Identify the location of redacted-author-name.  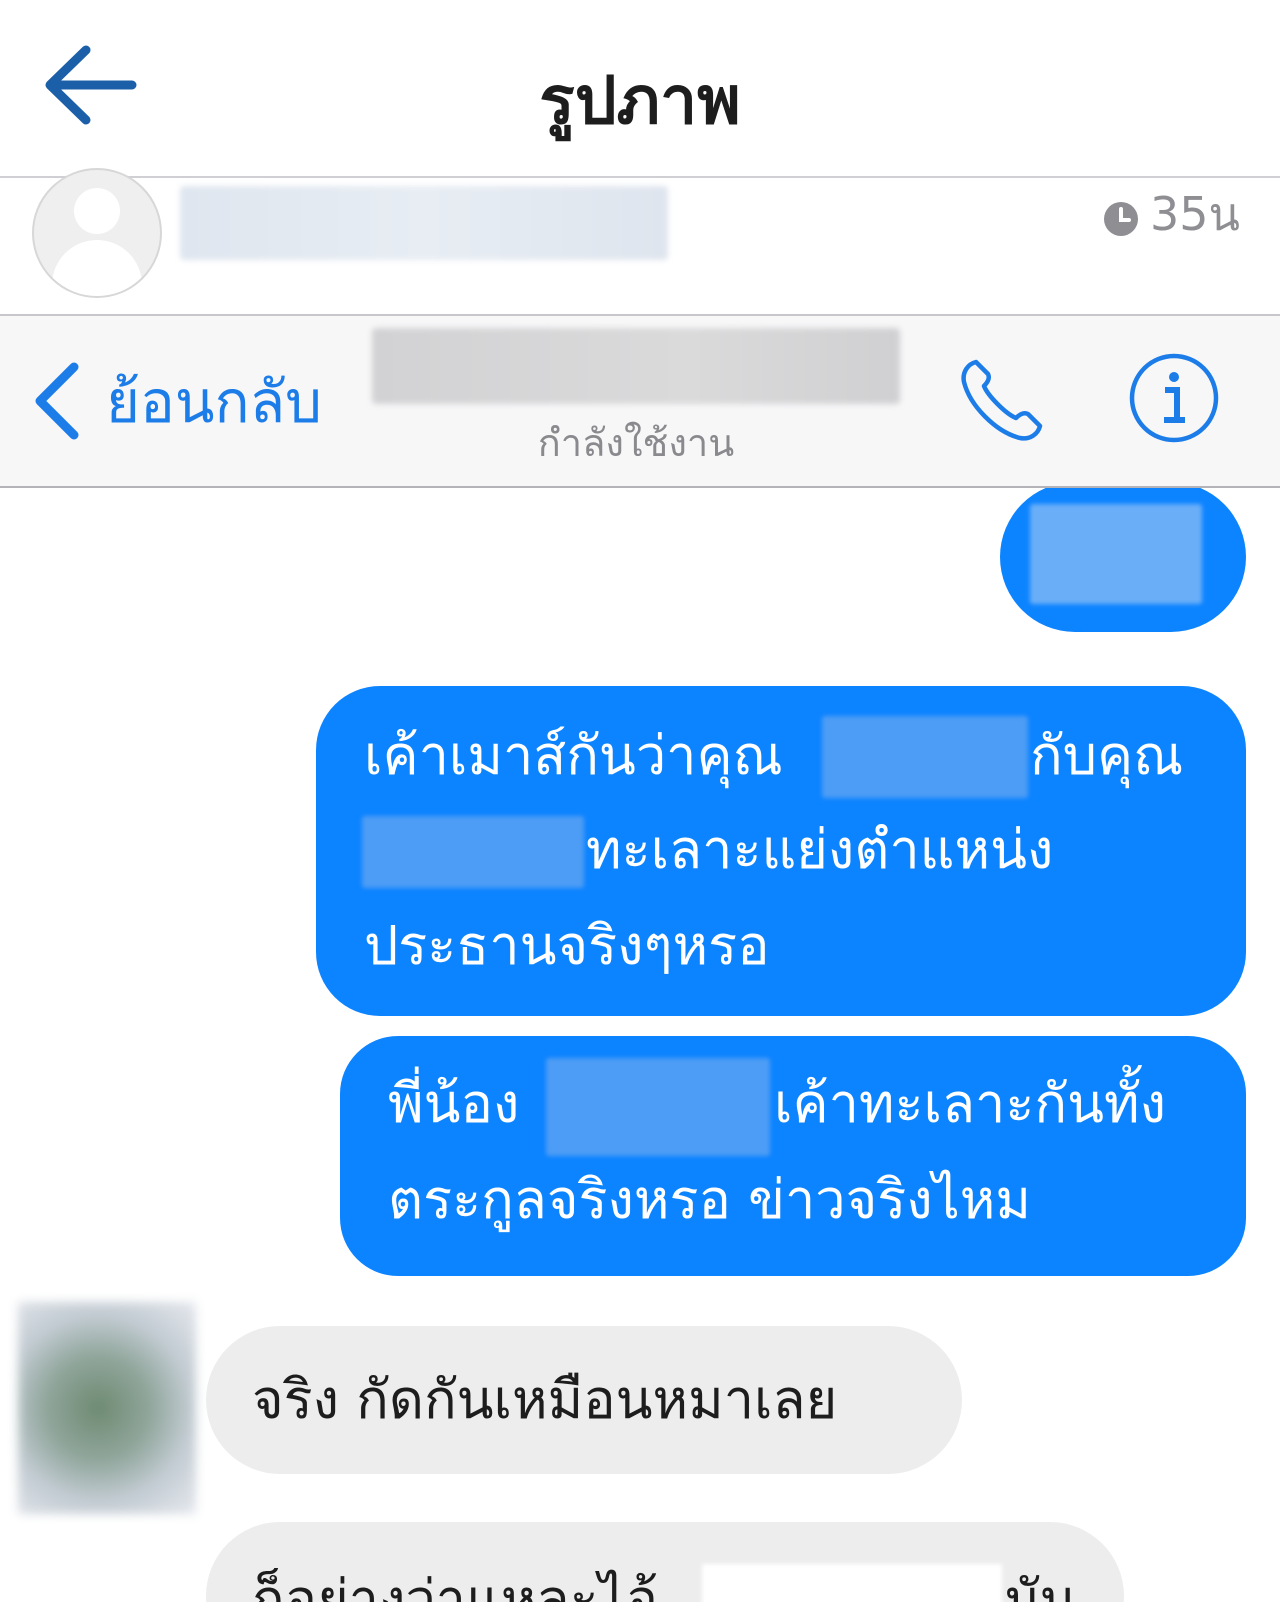
(424, 223).